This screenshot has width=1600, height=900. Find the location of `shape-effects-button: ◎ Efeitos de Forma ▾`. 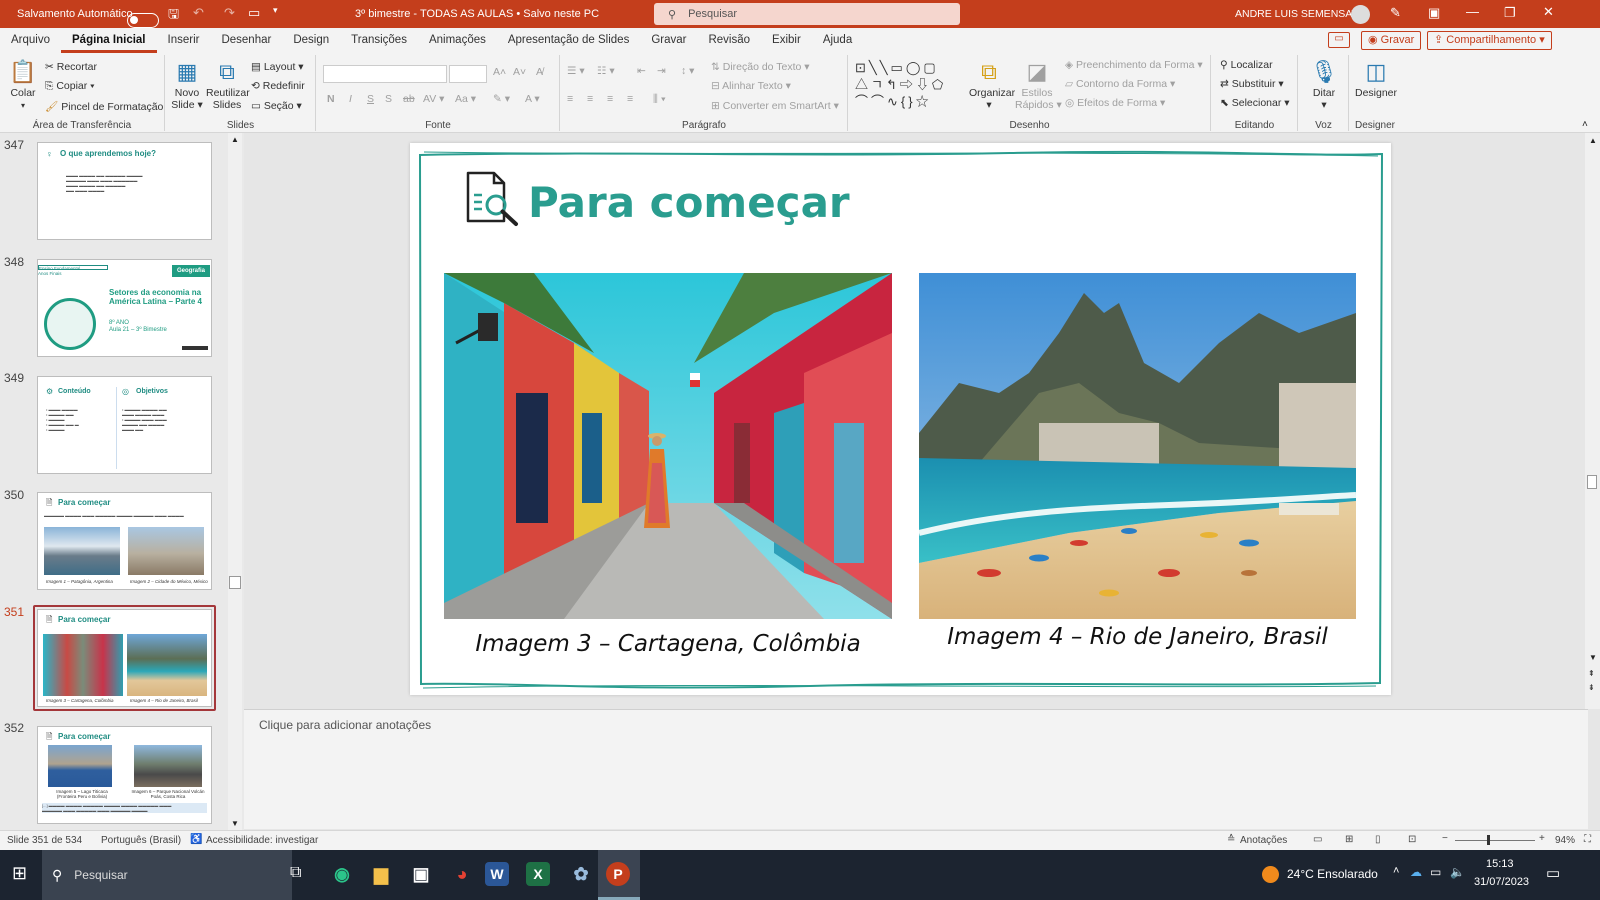

shape-effects-button: ◎ Efeitos de Forma ▾ is located at coordinates (1115, 103).